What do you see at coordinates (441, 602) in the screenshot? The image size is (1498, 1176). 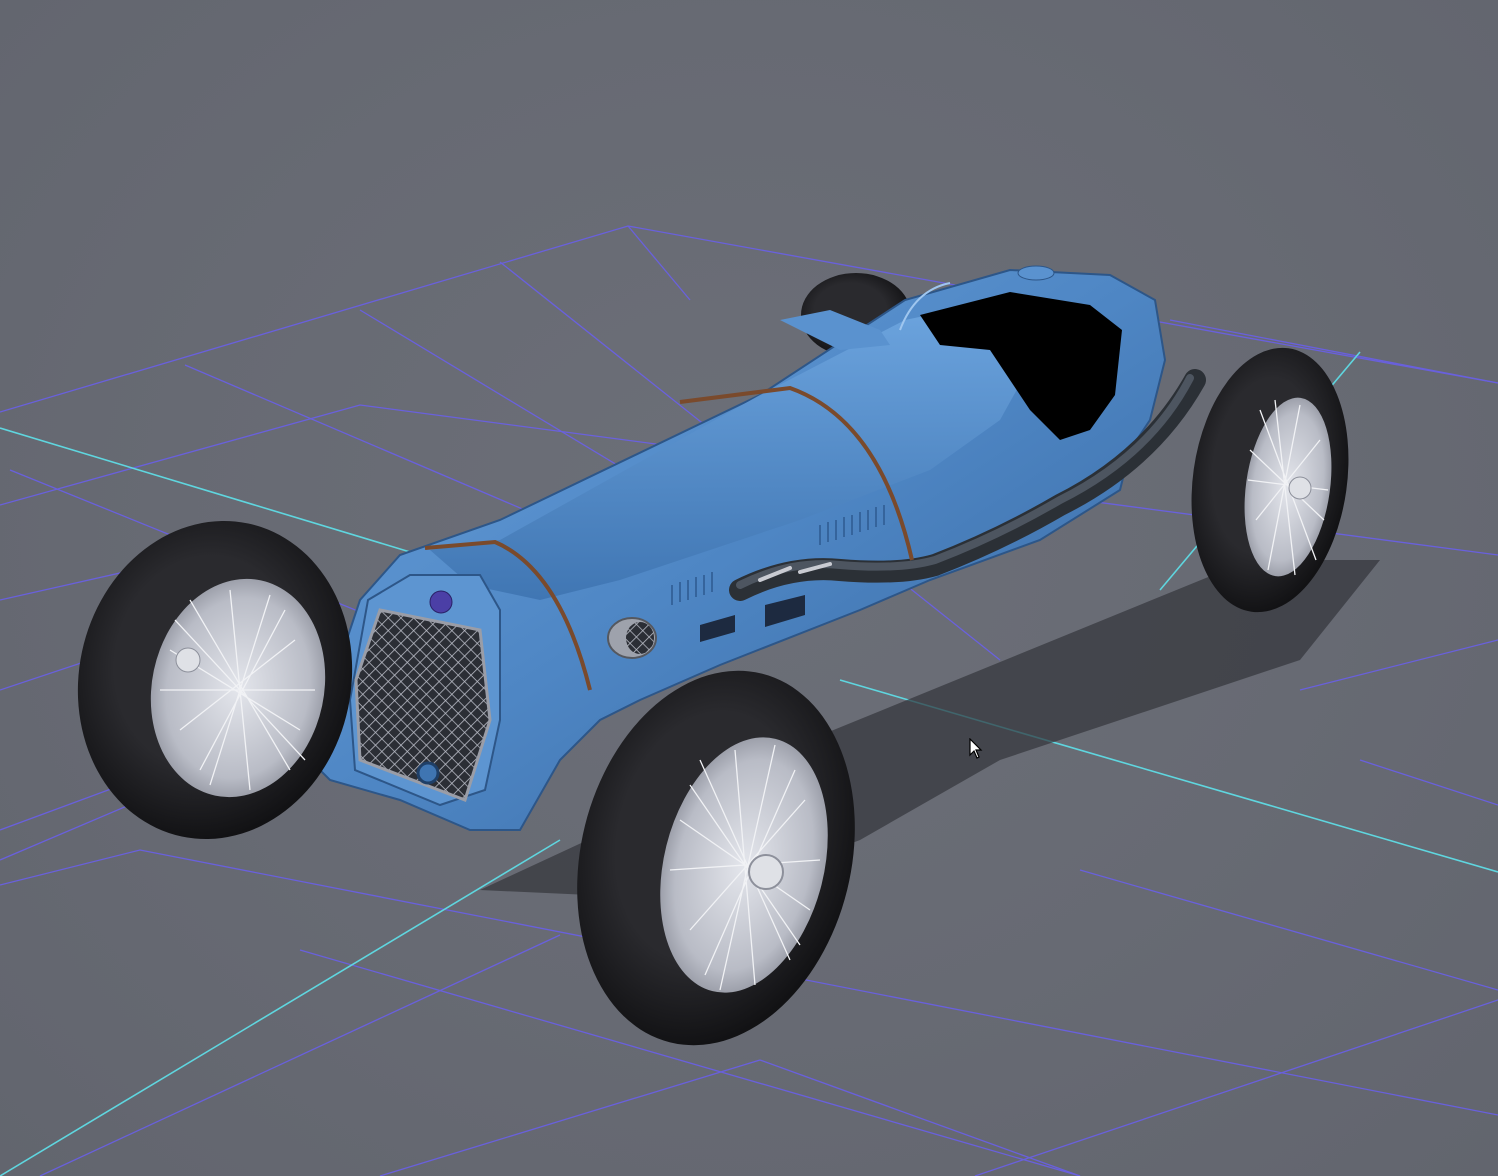 I see `radiator-badge` at bounding box center [441, 602].